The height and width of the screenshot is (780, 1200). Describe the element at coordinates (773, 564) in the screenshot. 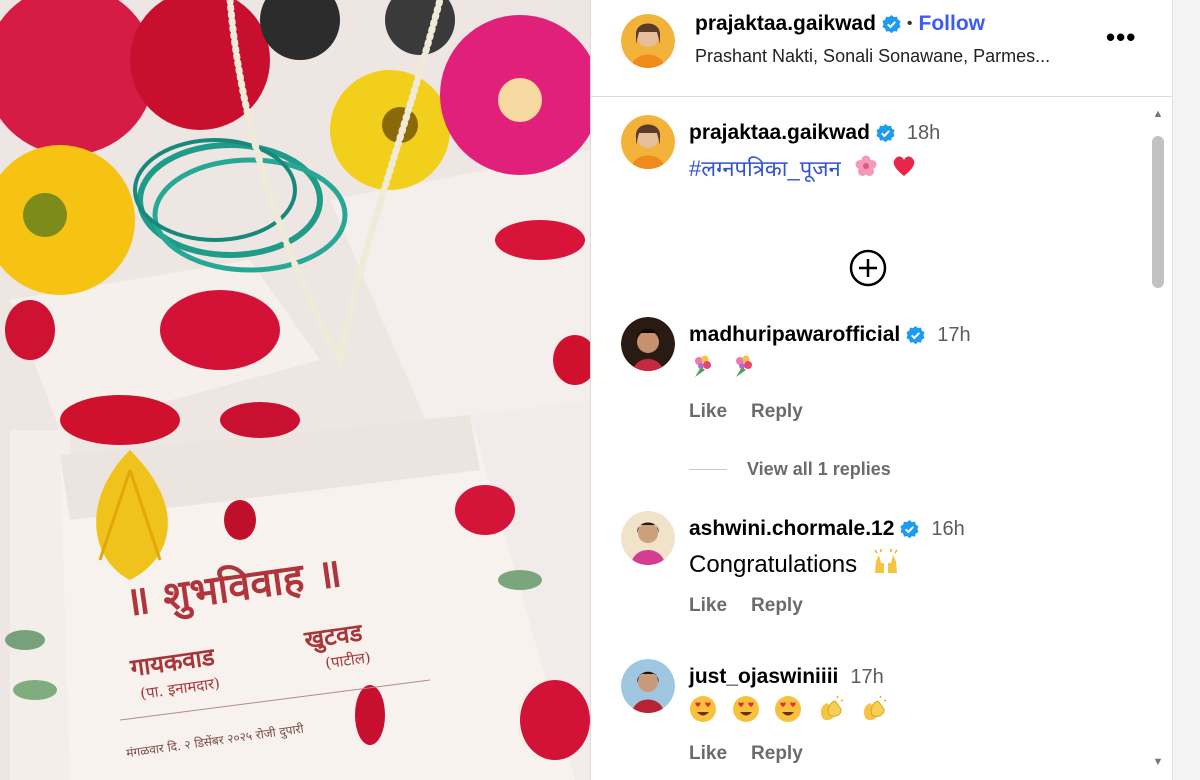

I see `comment-body: Congratulations` at that location.